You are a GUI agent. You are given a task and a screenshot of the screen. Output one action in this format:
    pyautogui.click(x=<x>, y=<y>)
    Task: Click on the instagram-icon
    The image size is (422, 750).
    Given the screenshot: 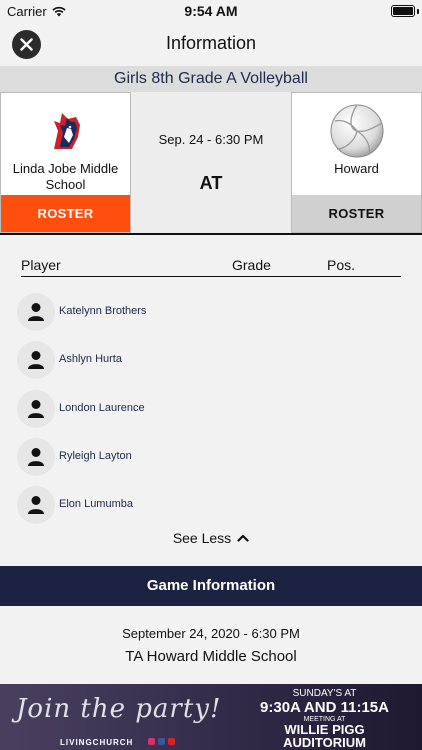 What is the action you would take?
    pyautogui.click(x=151, y=741)
    